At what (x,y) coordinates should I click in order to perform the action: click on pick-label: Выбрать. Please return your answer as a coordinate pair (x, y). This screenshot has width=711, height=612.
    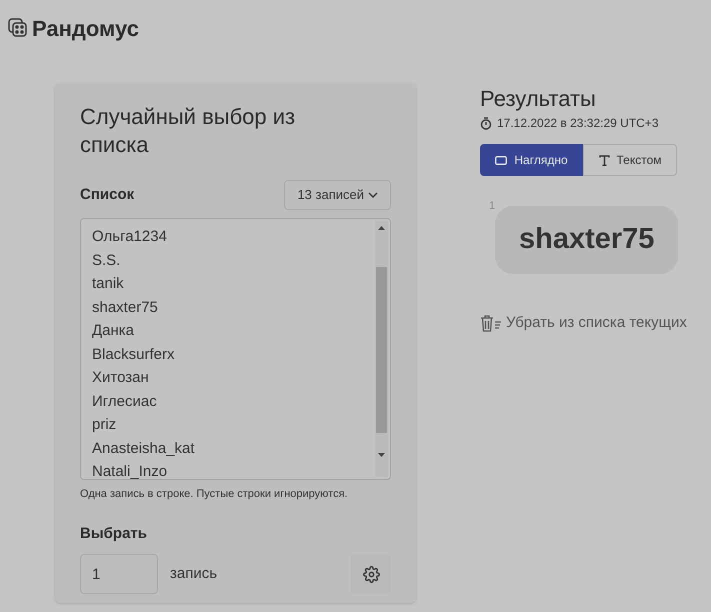
    Looking at the image, I should click on (114, 534).